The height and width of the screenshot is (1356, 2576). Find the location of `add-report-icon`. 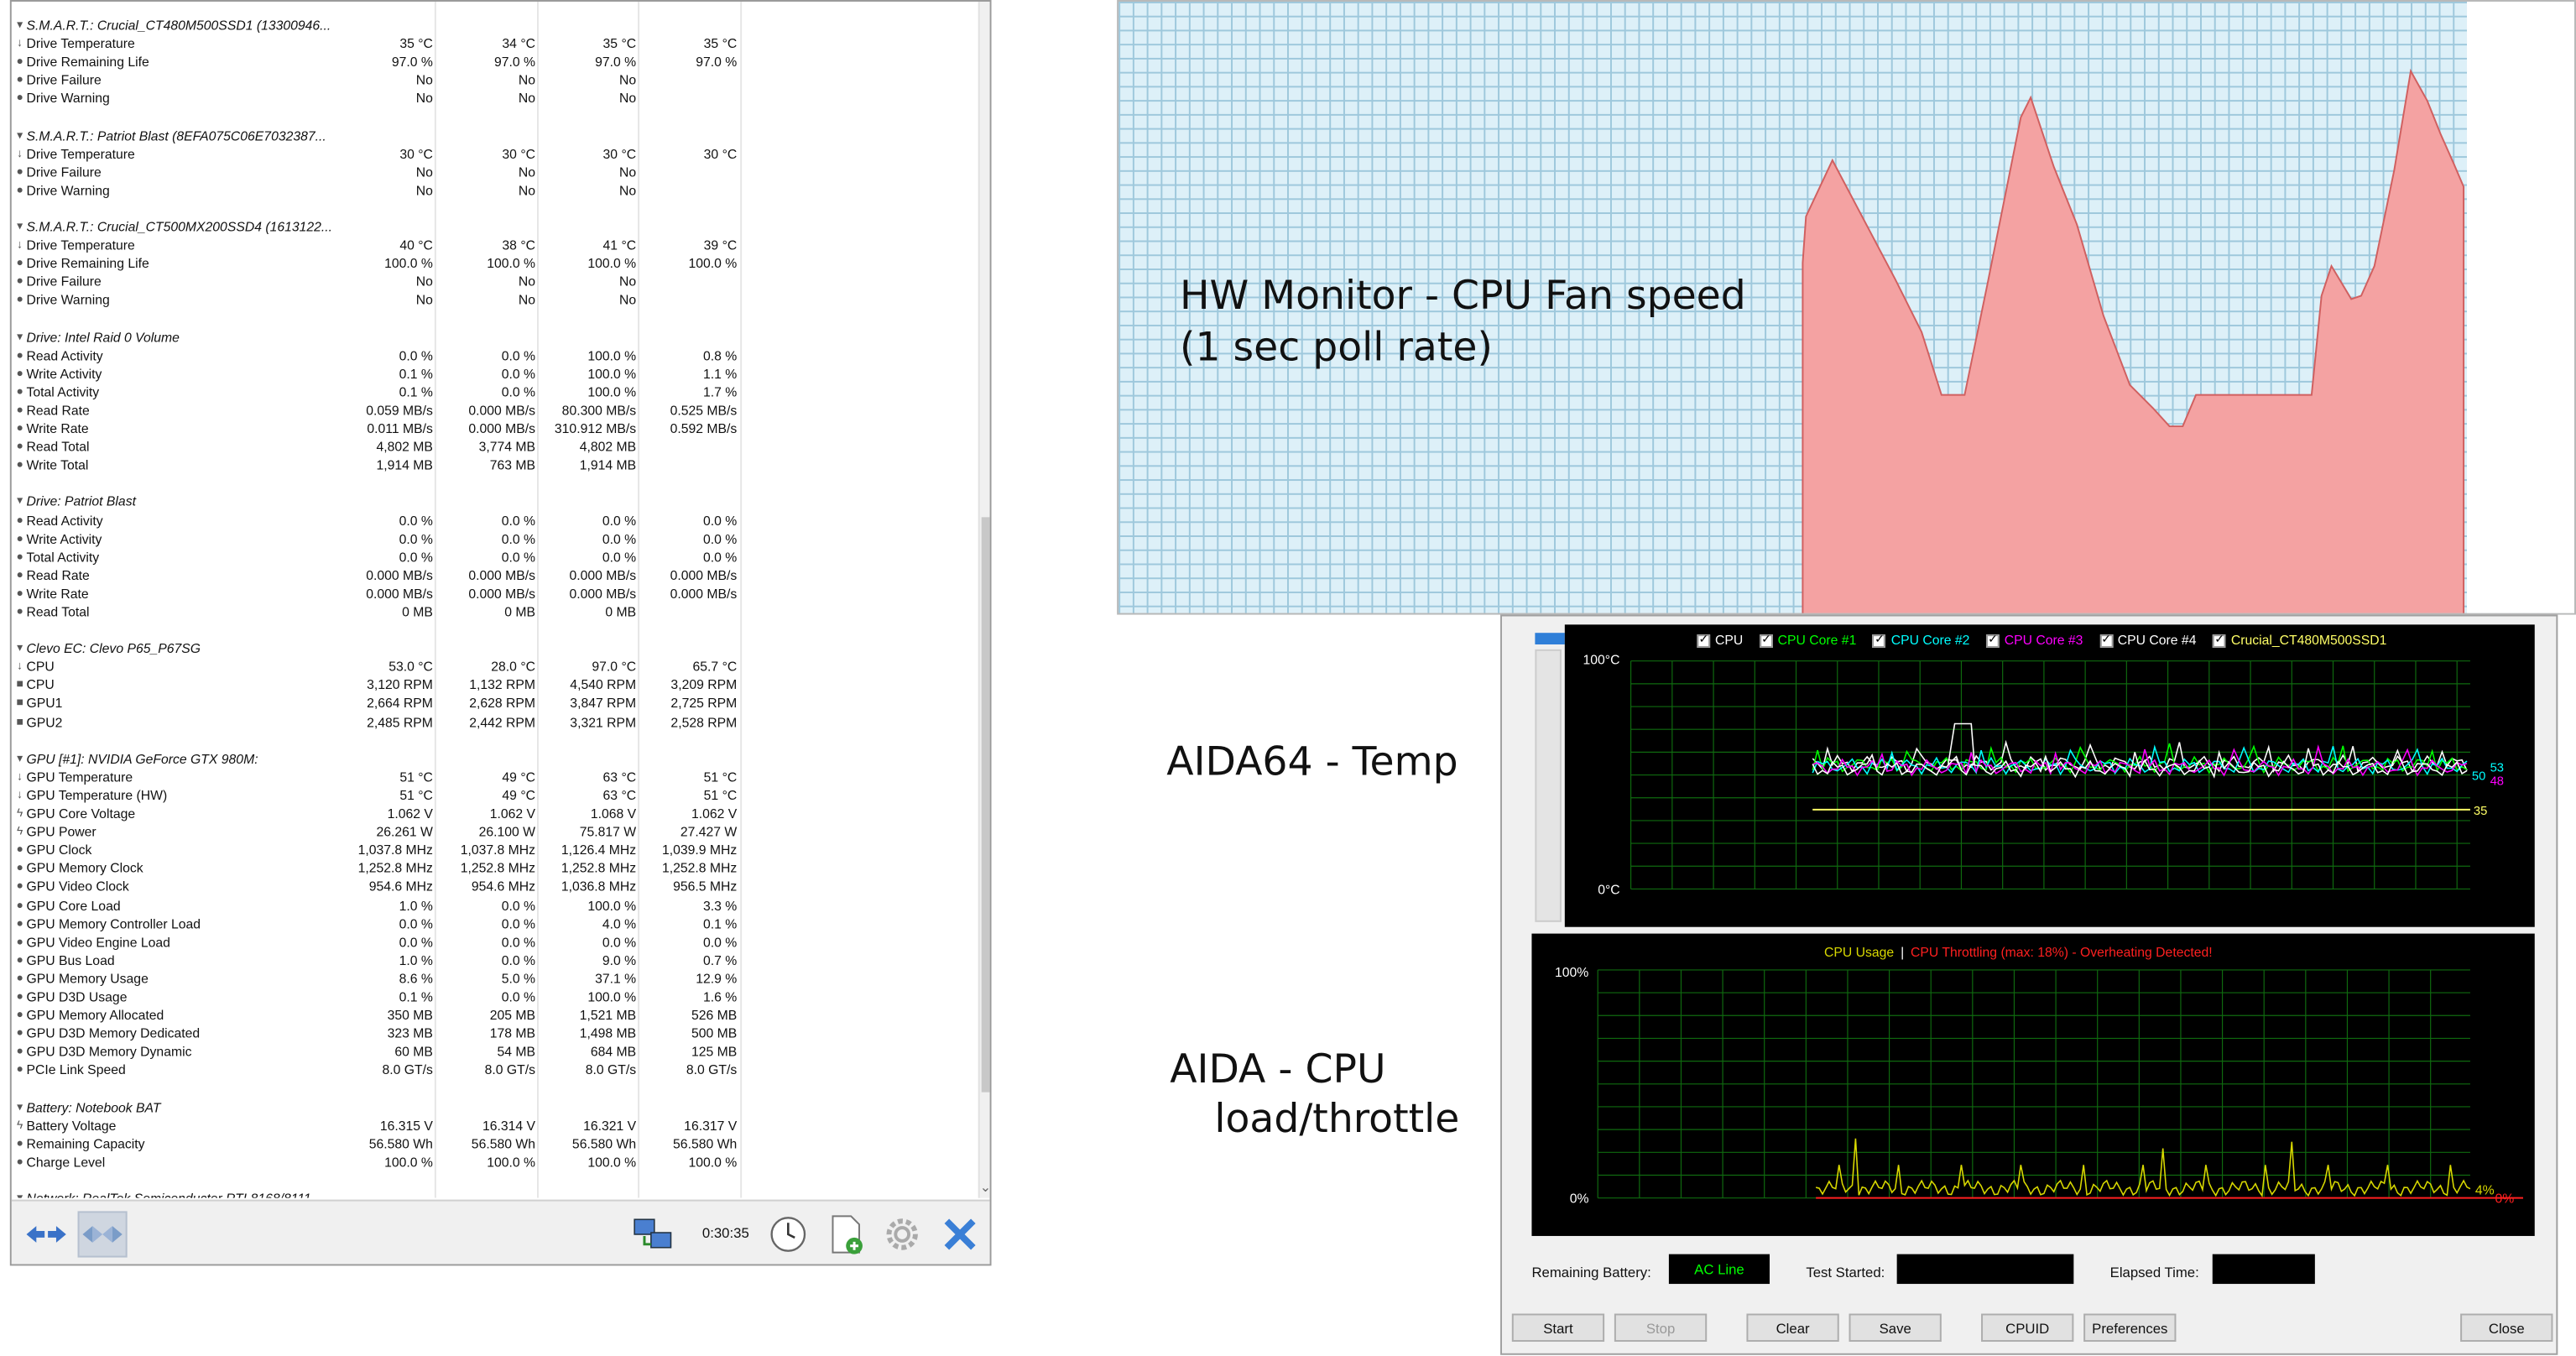

add-report-icon is located at coordinates (846, 1234).